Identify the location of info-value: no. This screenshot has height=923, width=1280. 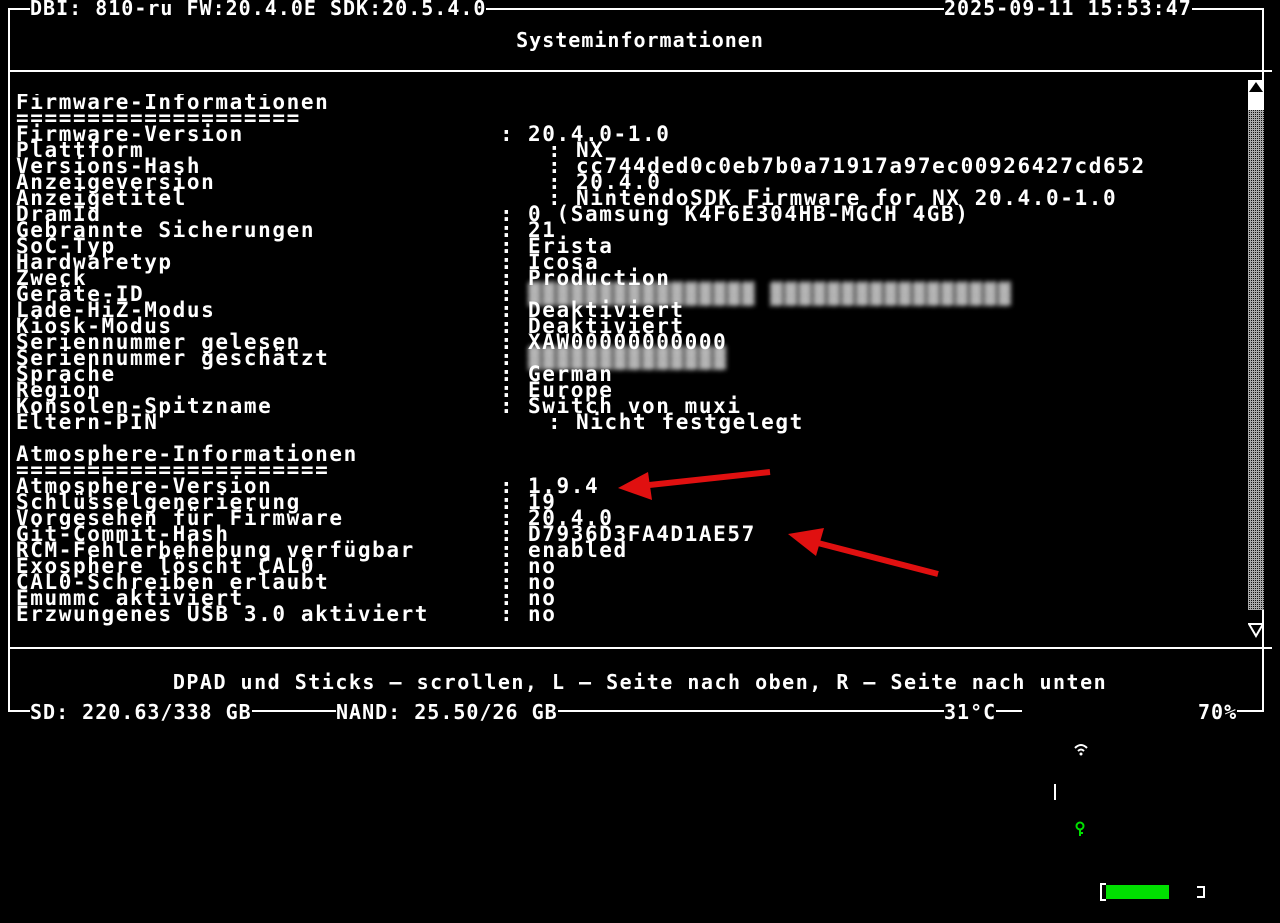
(542, 614).